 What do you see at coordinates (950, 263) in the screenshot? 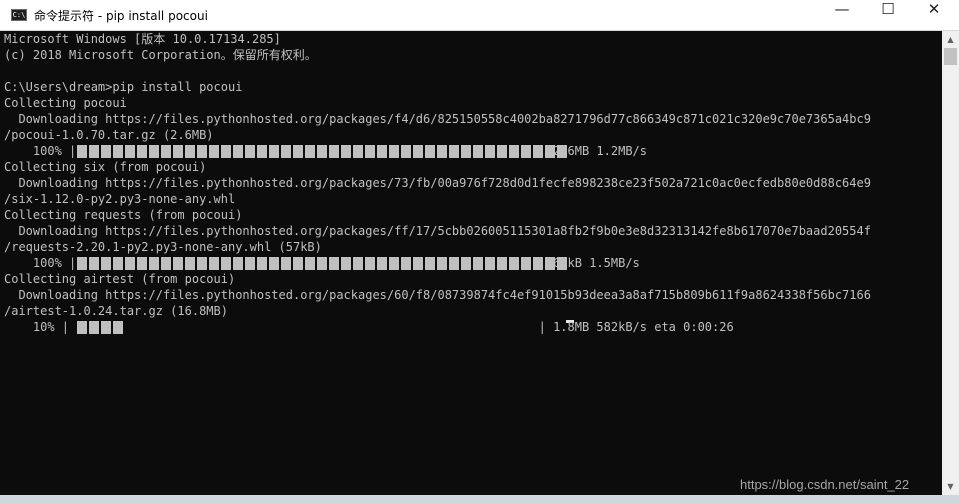
I see `vertical-scrollbar: ▲ ▼` at bounding box center [950, 263].